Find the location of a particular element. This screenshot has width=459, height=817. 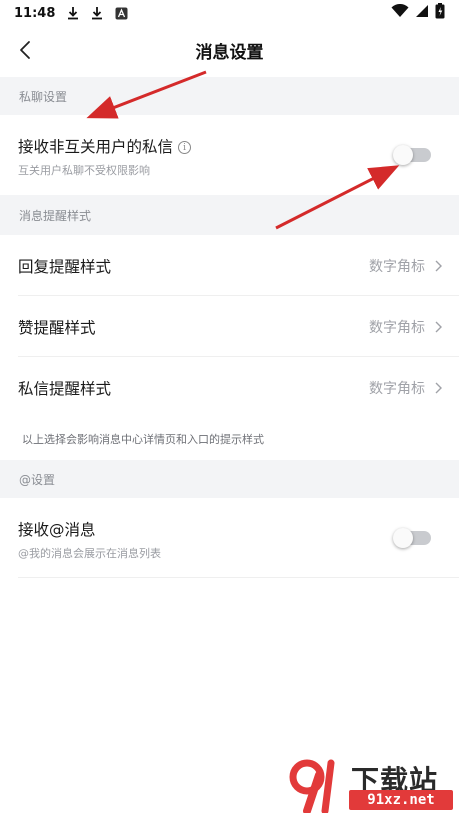

wifi-icon is located at coordinates (400, 12).